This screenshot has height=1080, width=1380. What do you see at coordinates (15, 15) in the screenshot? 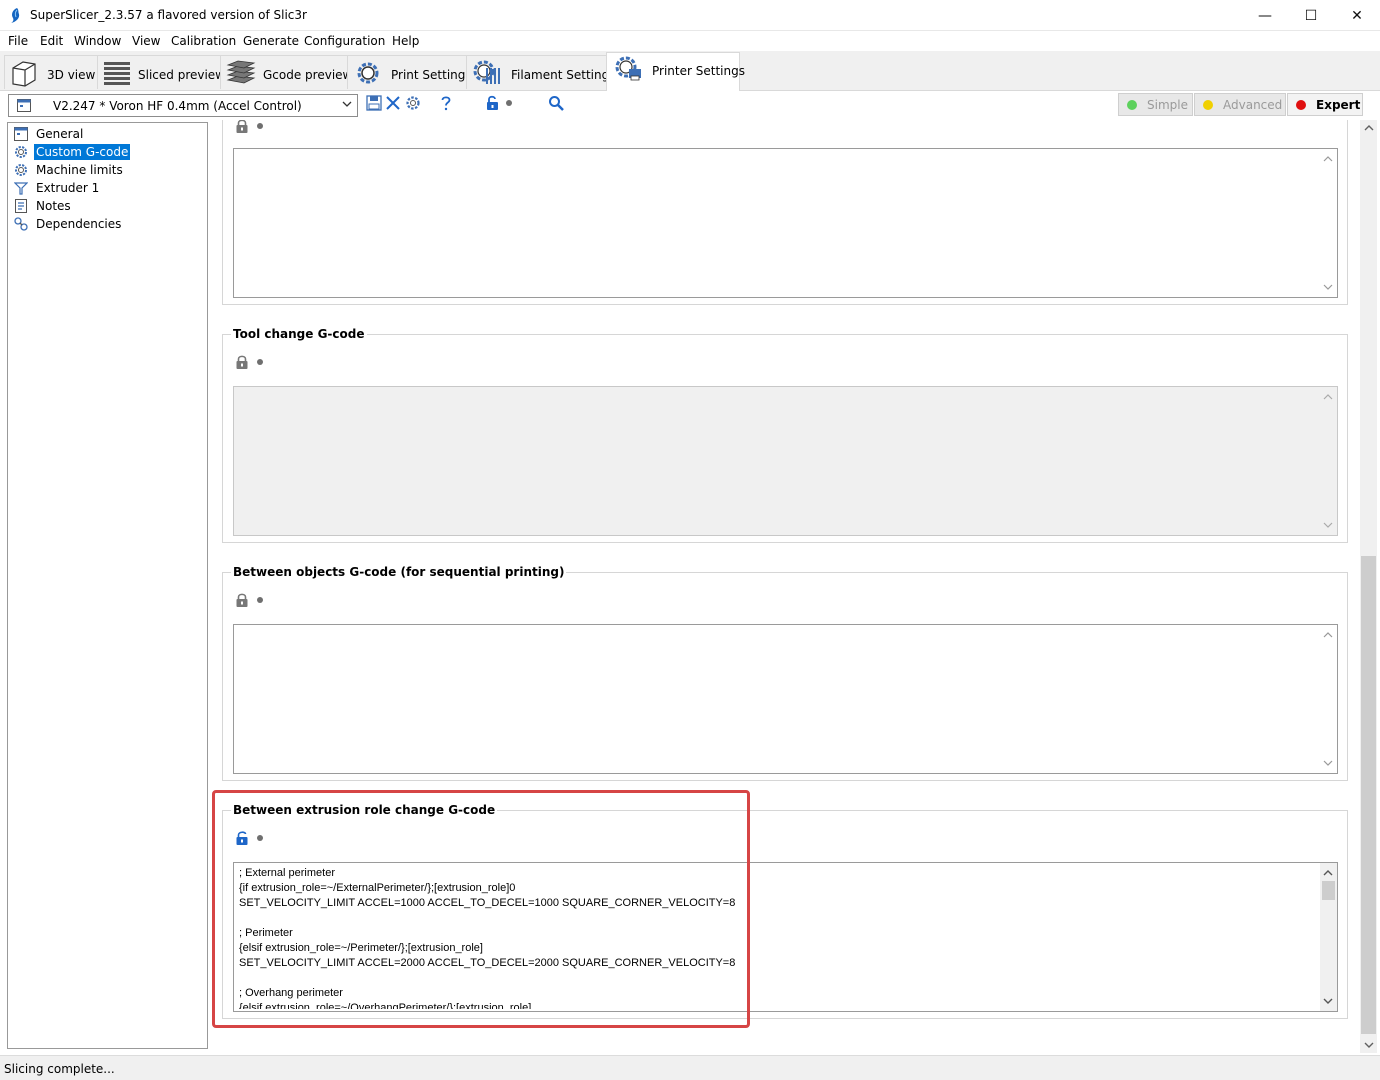
I see `superslicer-logo-icon` at bounding box center [15, 15].